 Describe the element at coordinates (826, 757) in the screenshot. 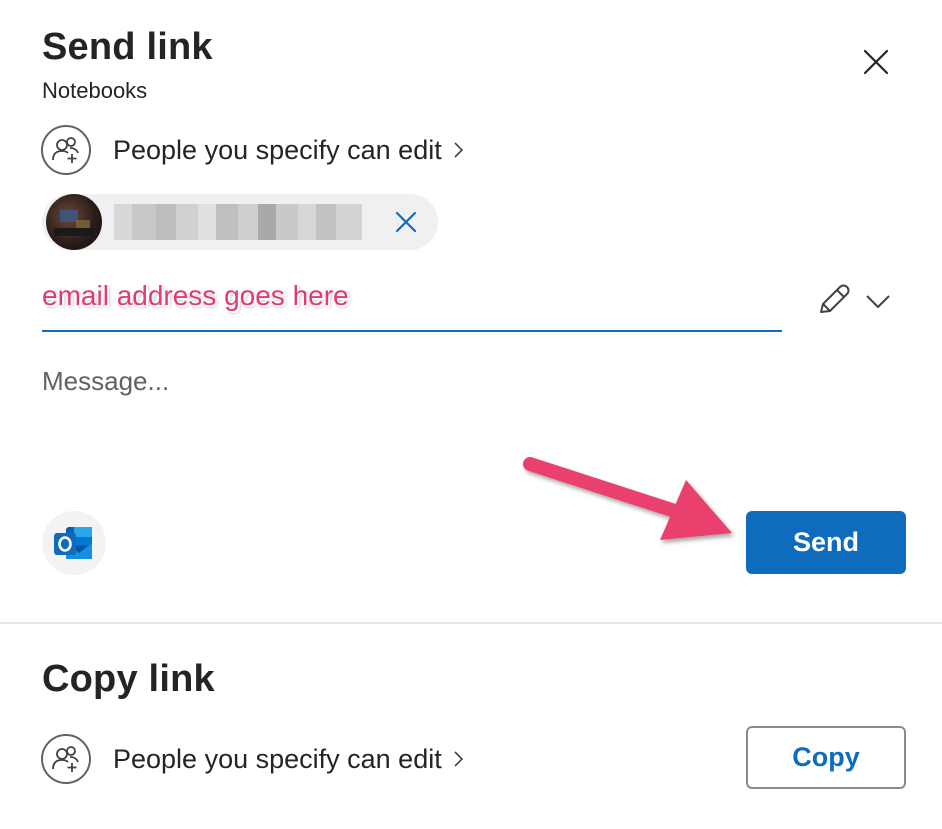

I see `copy-button: Copy` at that location.